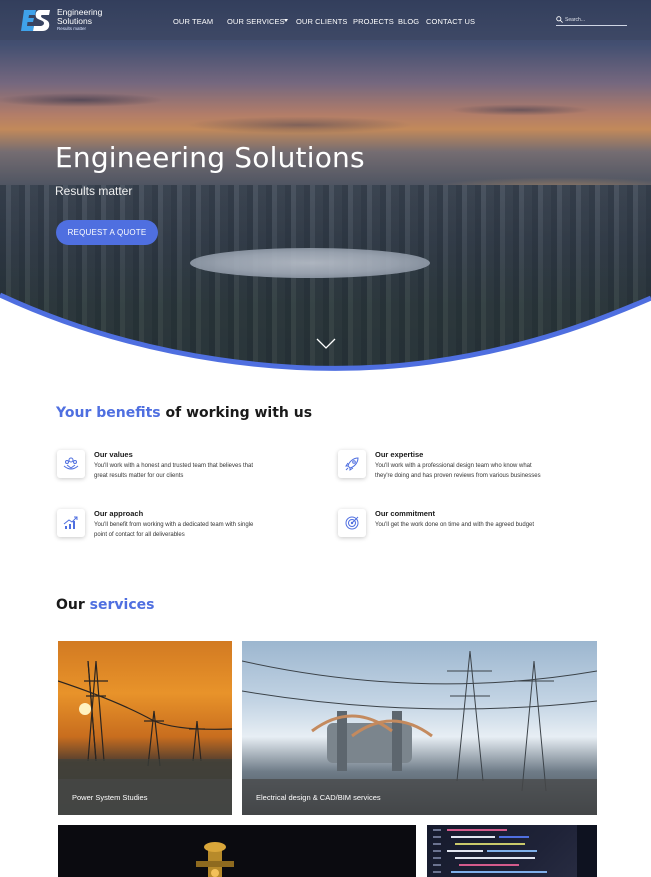 The height and width of the screenshot is (877, 651). I want to click on hands-team-icon, so click(71, 463).